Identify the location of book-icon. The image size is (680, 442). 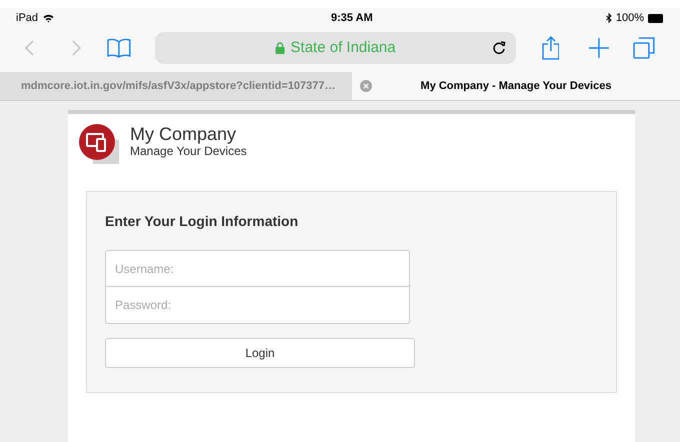
(118, 48).